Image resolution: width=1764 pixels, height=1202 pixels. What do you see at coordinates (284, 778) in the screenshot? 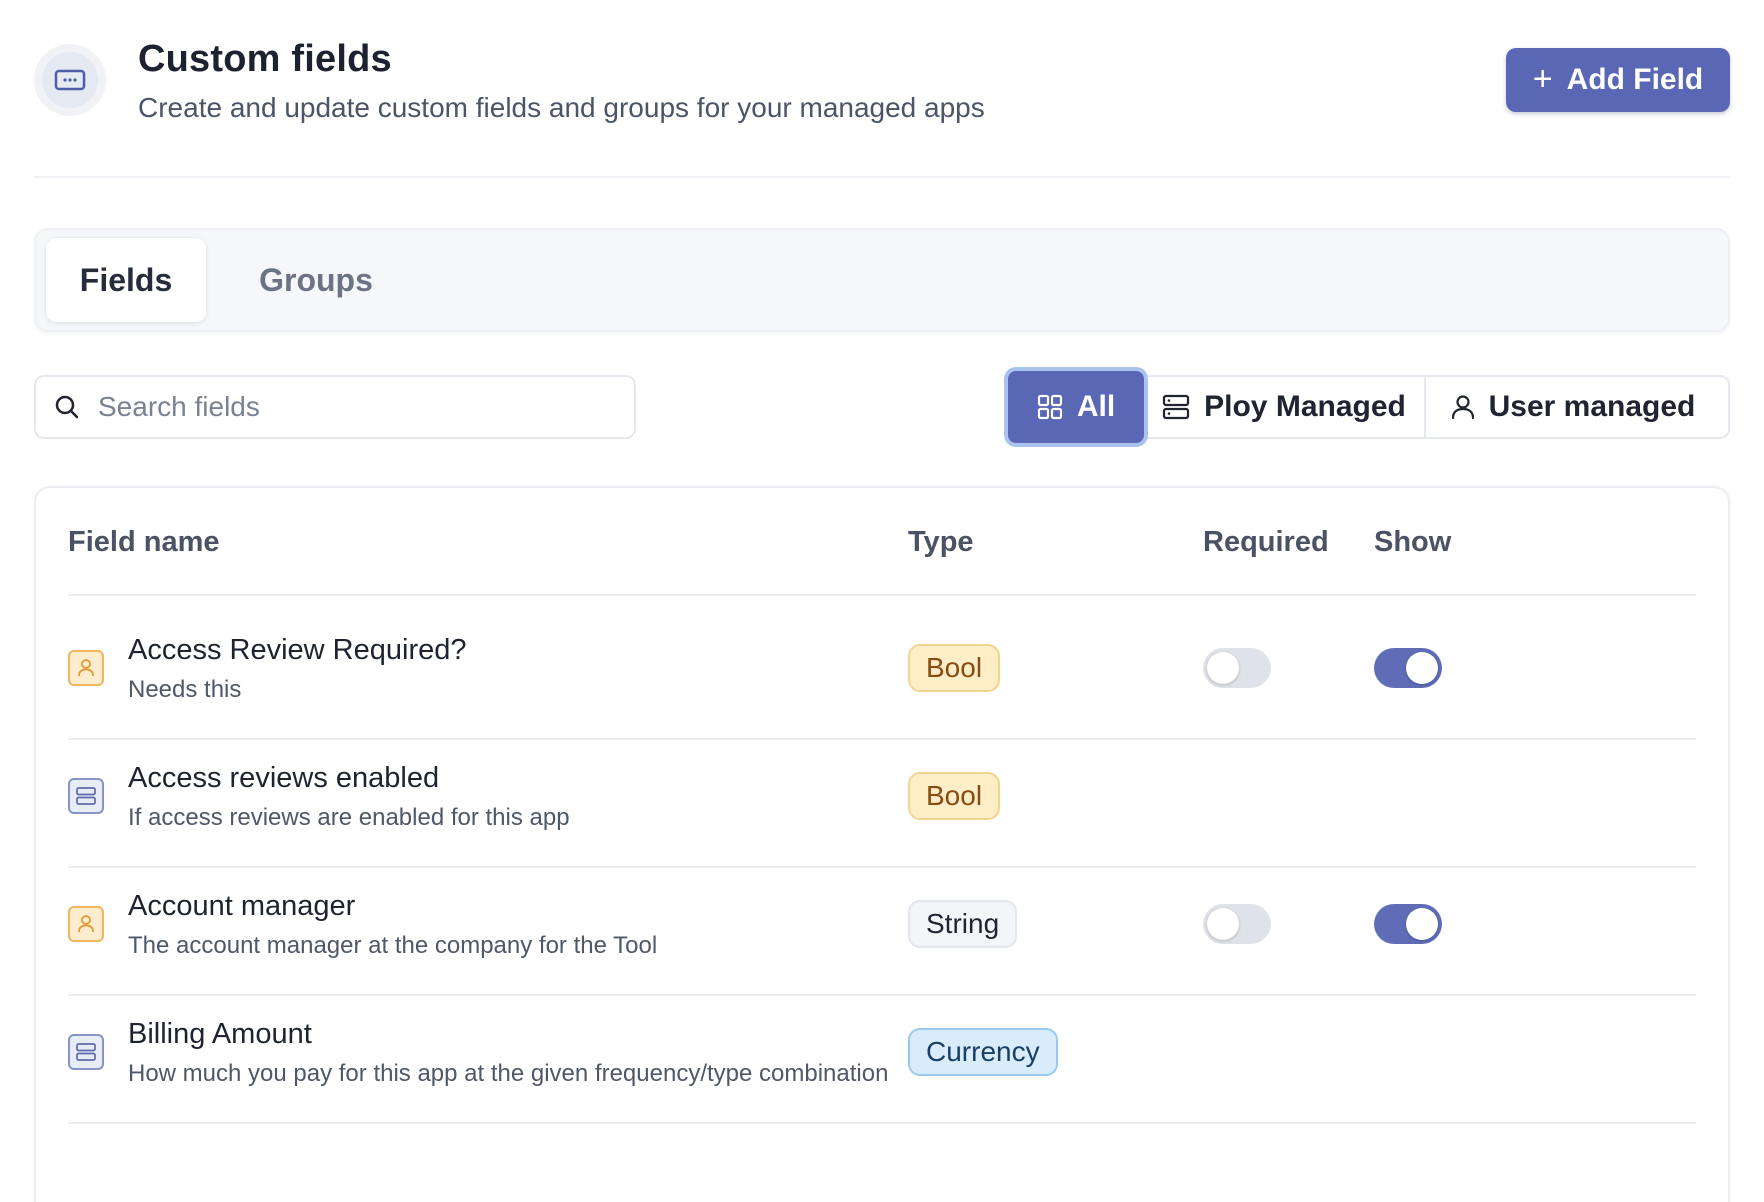
I see `field-name: Access reviews enabled` at bounding box center [284, 778].